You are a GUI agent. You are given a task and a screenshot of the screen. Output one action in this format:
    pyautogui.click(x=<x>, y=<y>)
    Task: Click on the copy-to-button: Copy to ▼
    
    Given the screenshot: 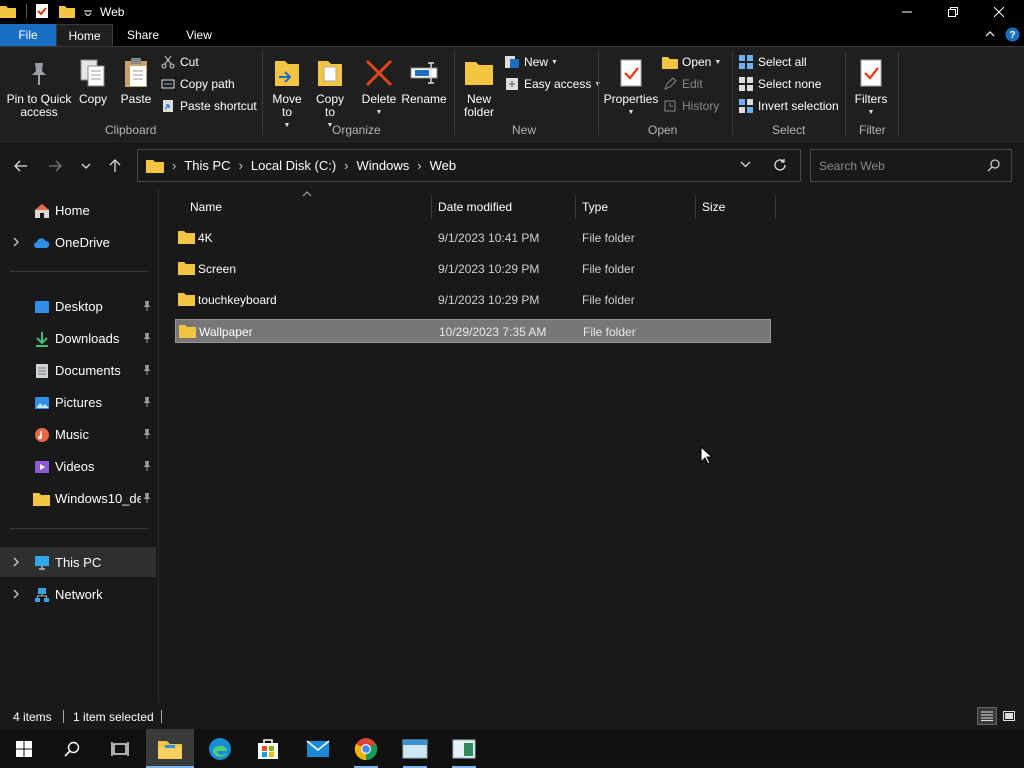 What is the action you would take?
    pyautogui.click(x=330, y=92)
    